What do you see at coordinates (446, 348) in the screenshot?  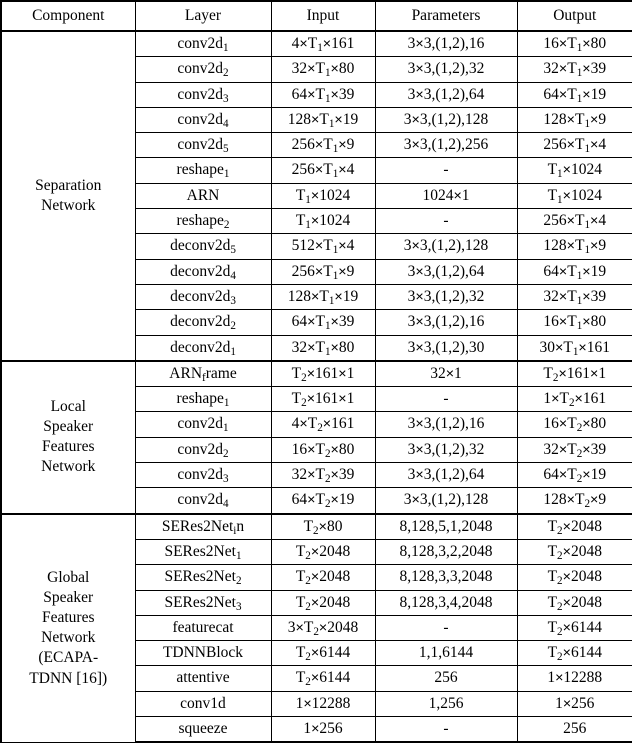 I see `parameters-cell: 3×3,(1,2),30` at bounding box center [446, 348].